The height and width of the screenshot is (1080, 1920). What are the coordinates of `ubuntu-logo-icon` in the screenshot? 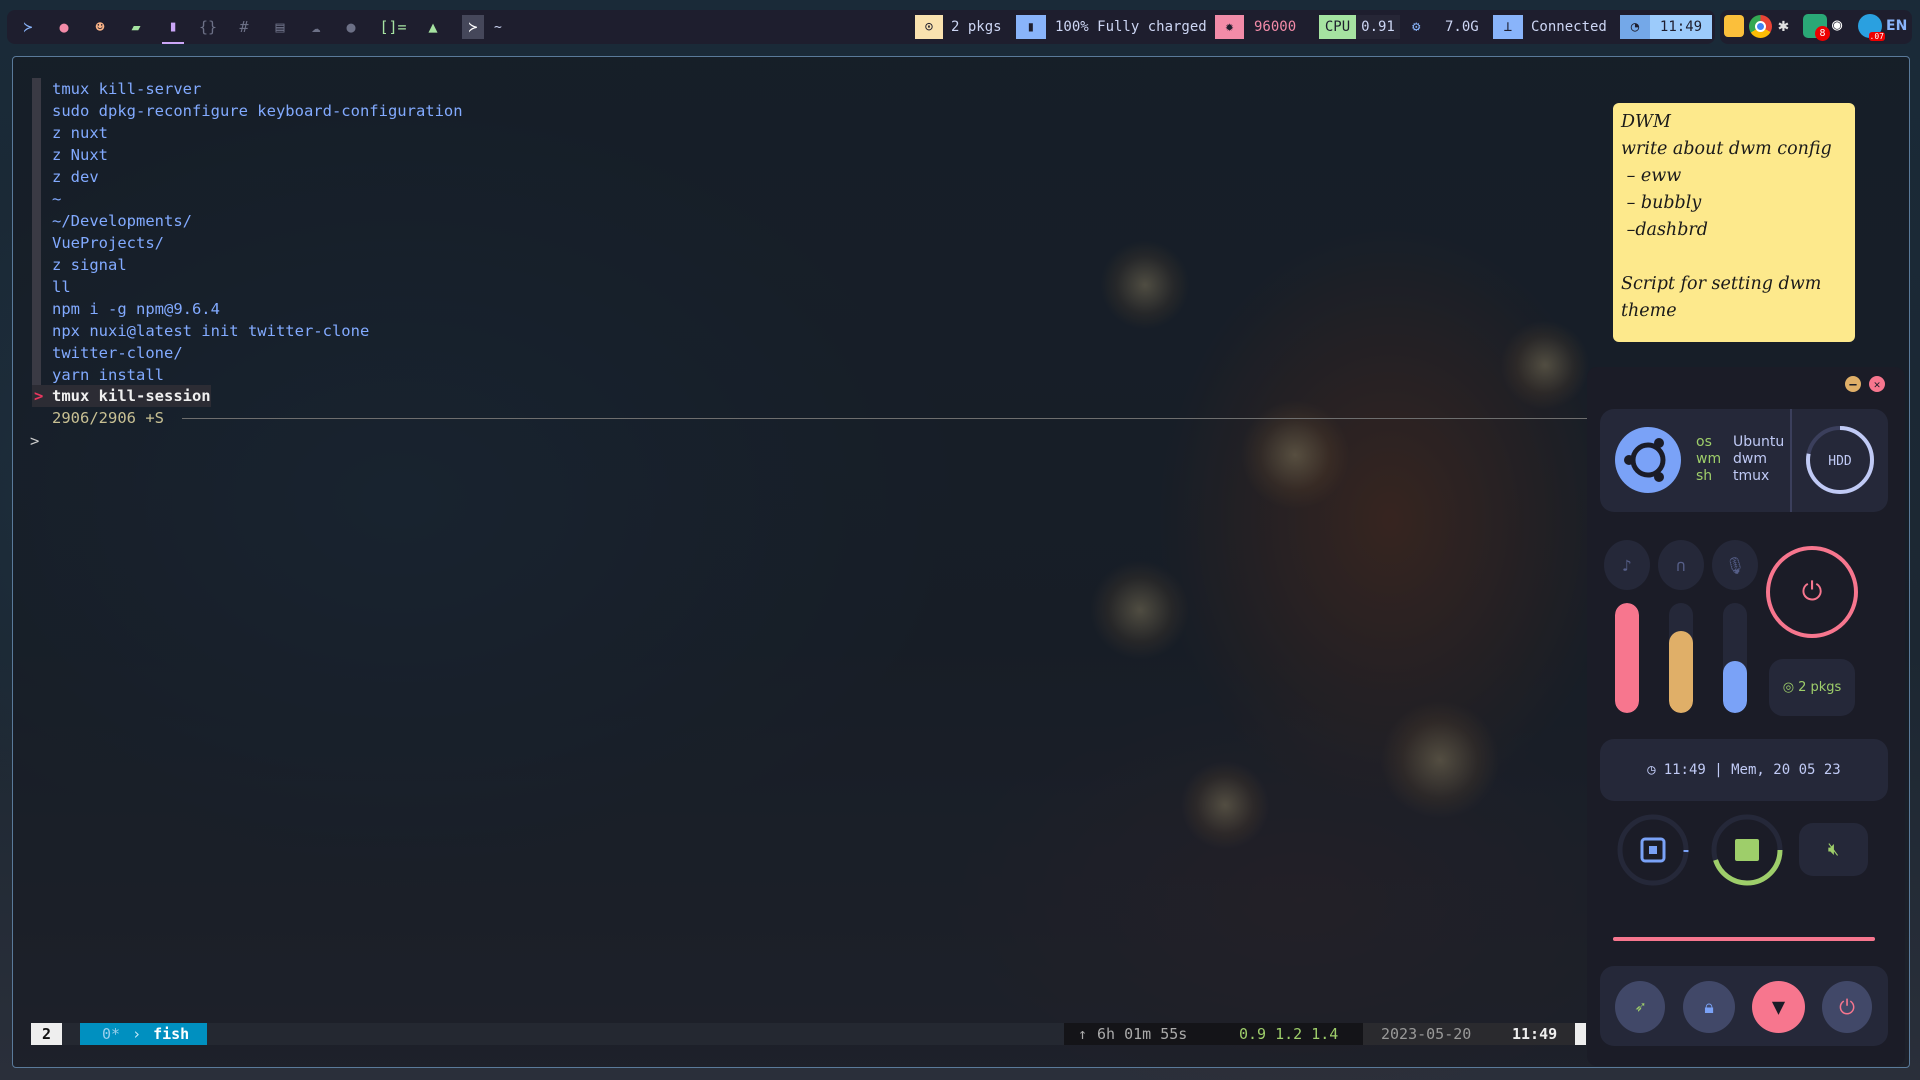 It's located at (1648, 460).